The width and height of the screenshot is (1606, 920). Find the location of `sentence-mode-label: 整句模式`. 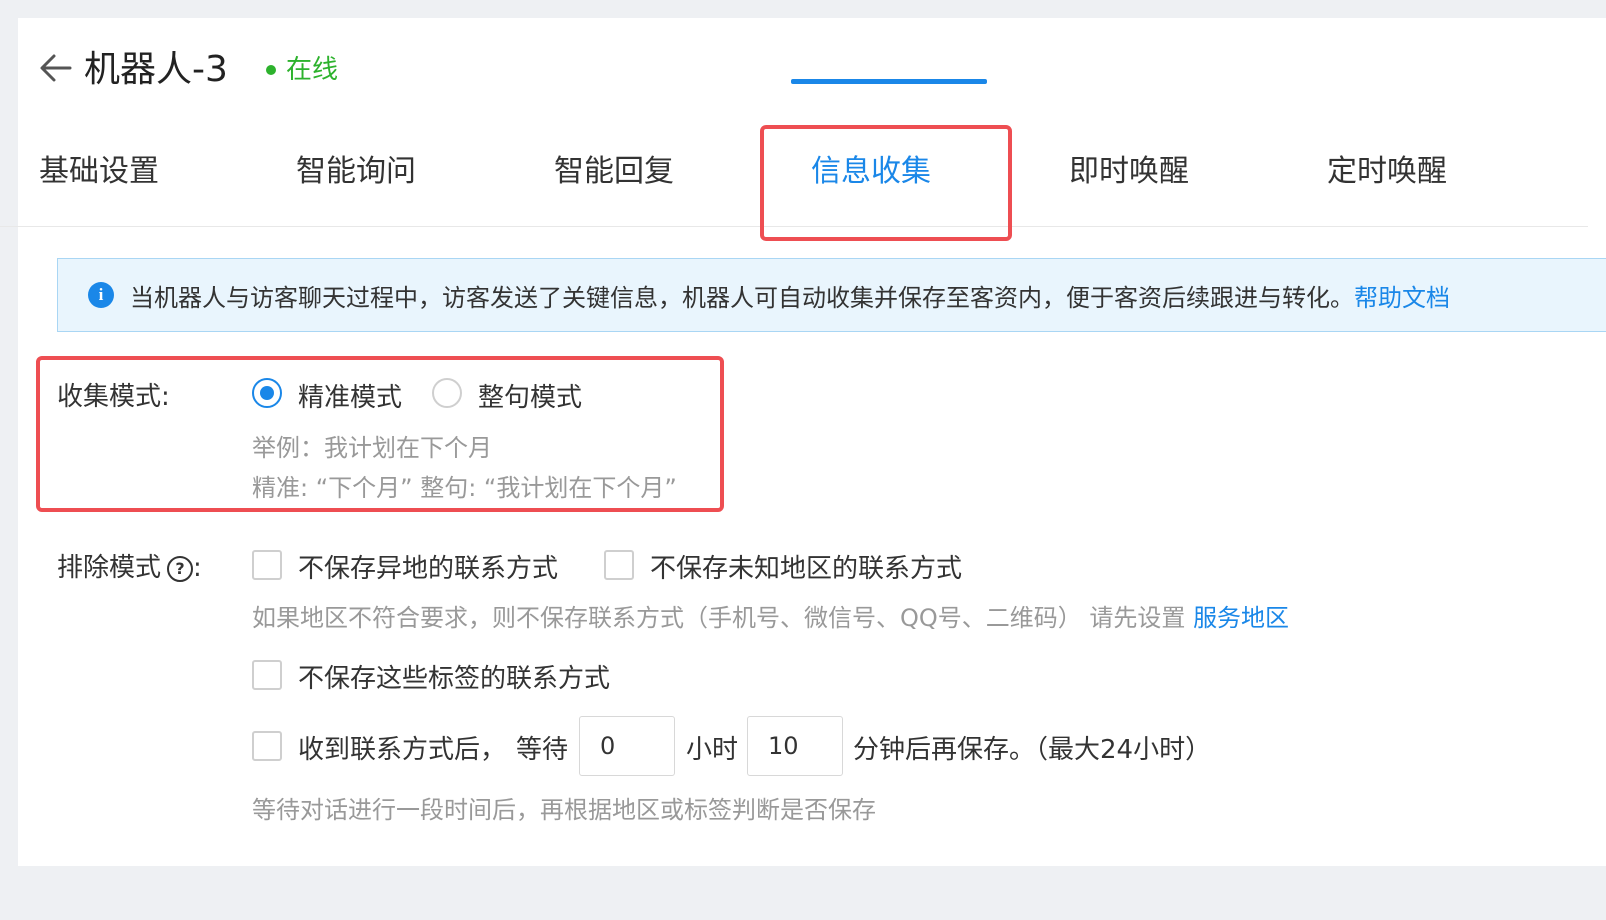

sentence-mode-label: 整句模式 is located at coordinates (530, 395).